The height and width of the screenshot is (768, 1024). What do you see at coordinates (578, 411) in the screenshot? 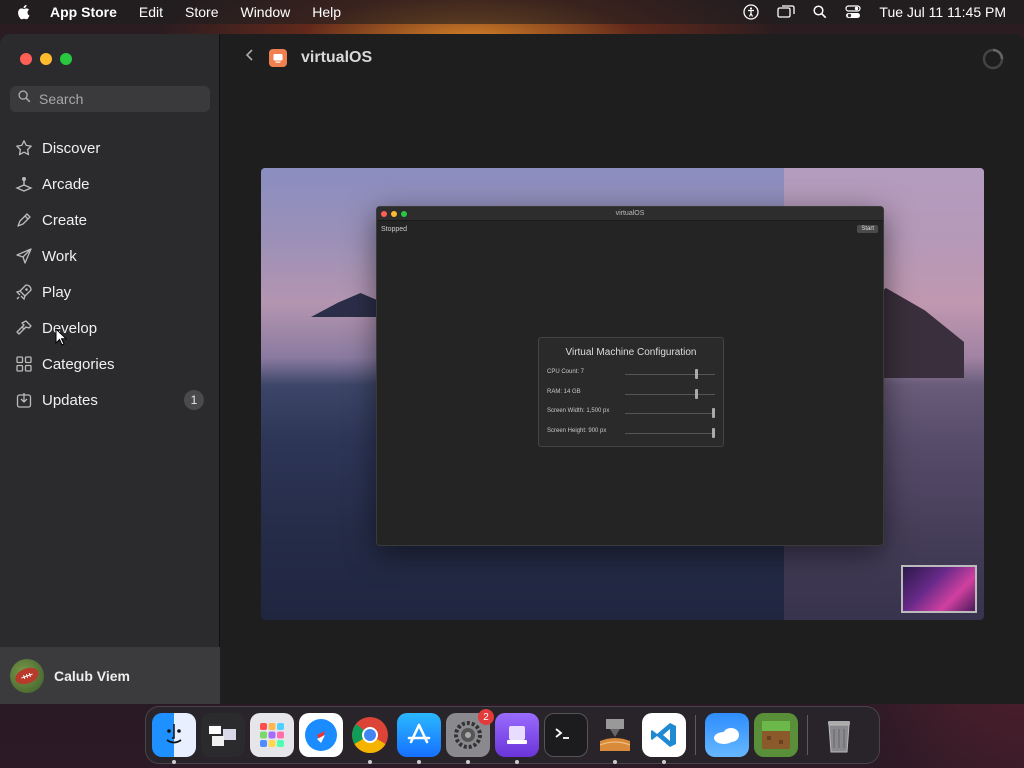
I see `cfg-label: Screen Width: 1,500 px` at bounding box center [578, 411].